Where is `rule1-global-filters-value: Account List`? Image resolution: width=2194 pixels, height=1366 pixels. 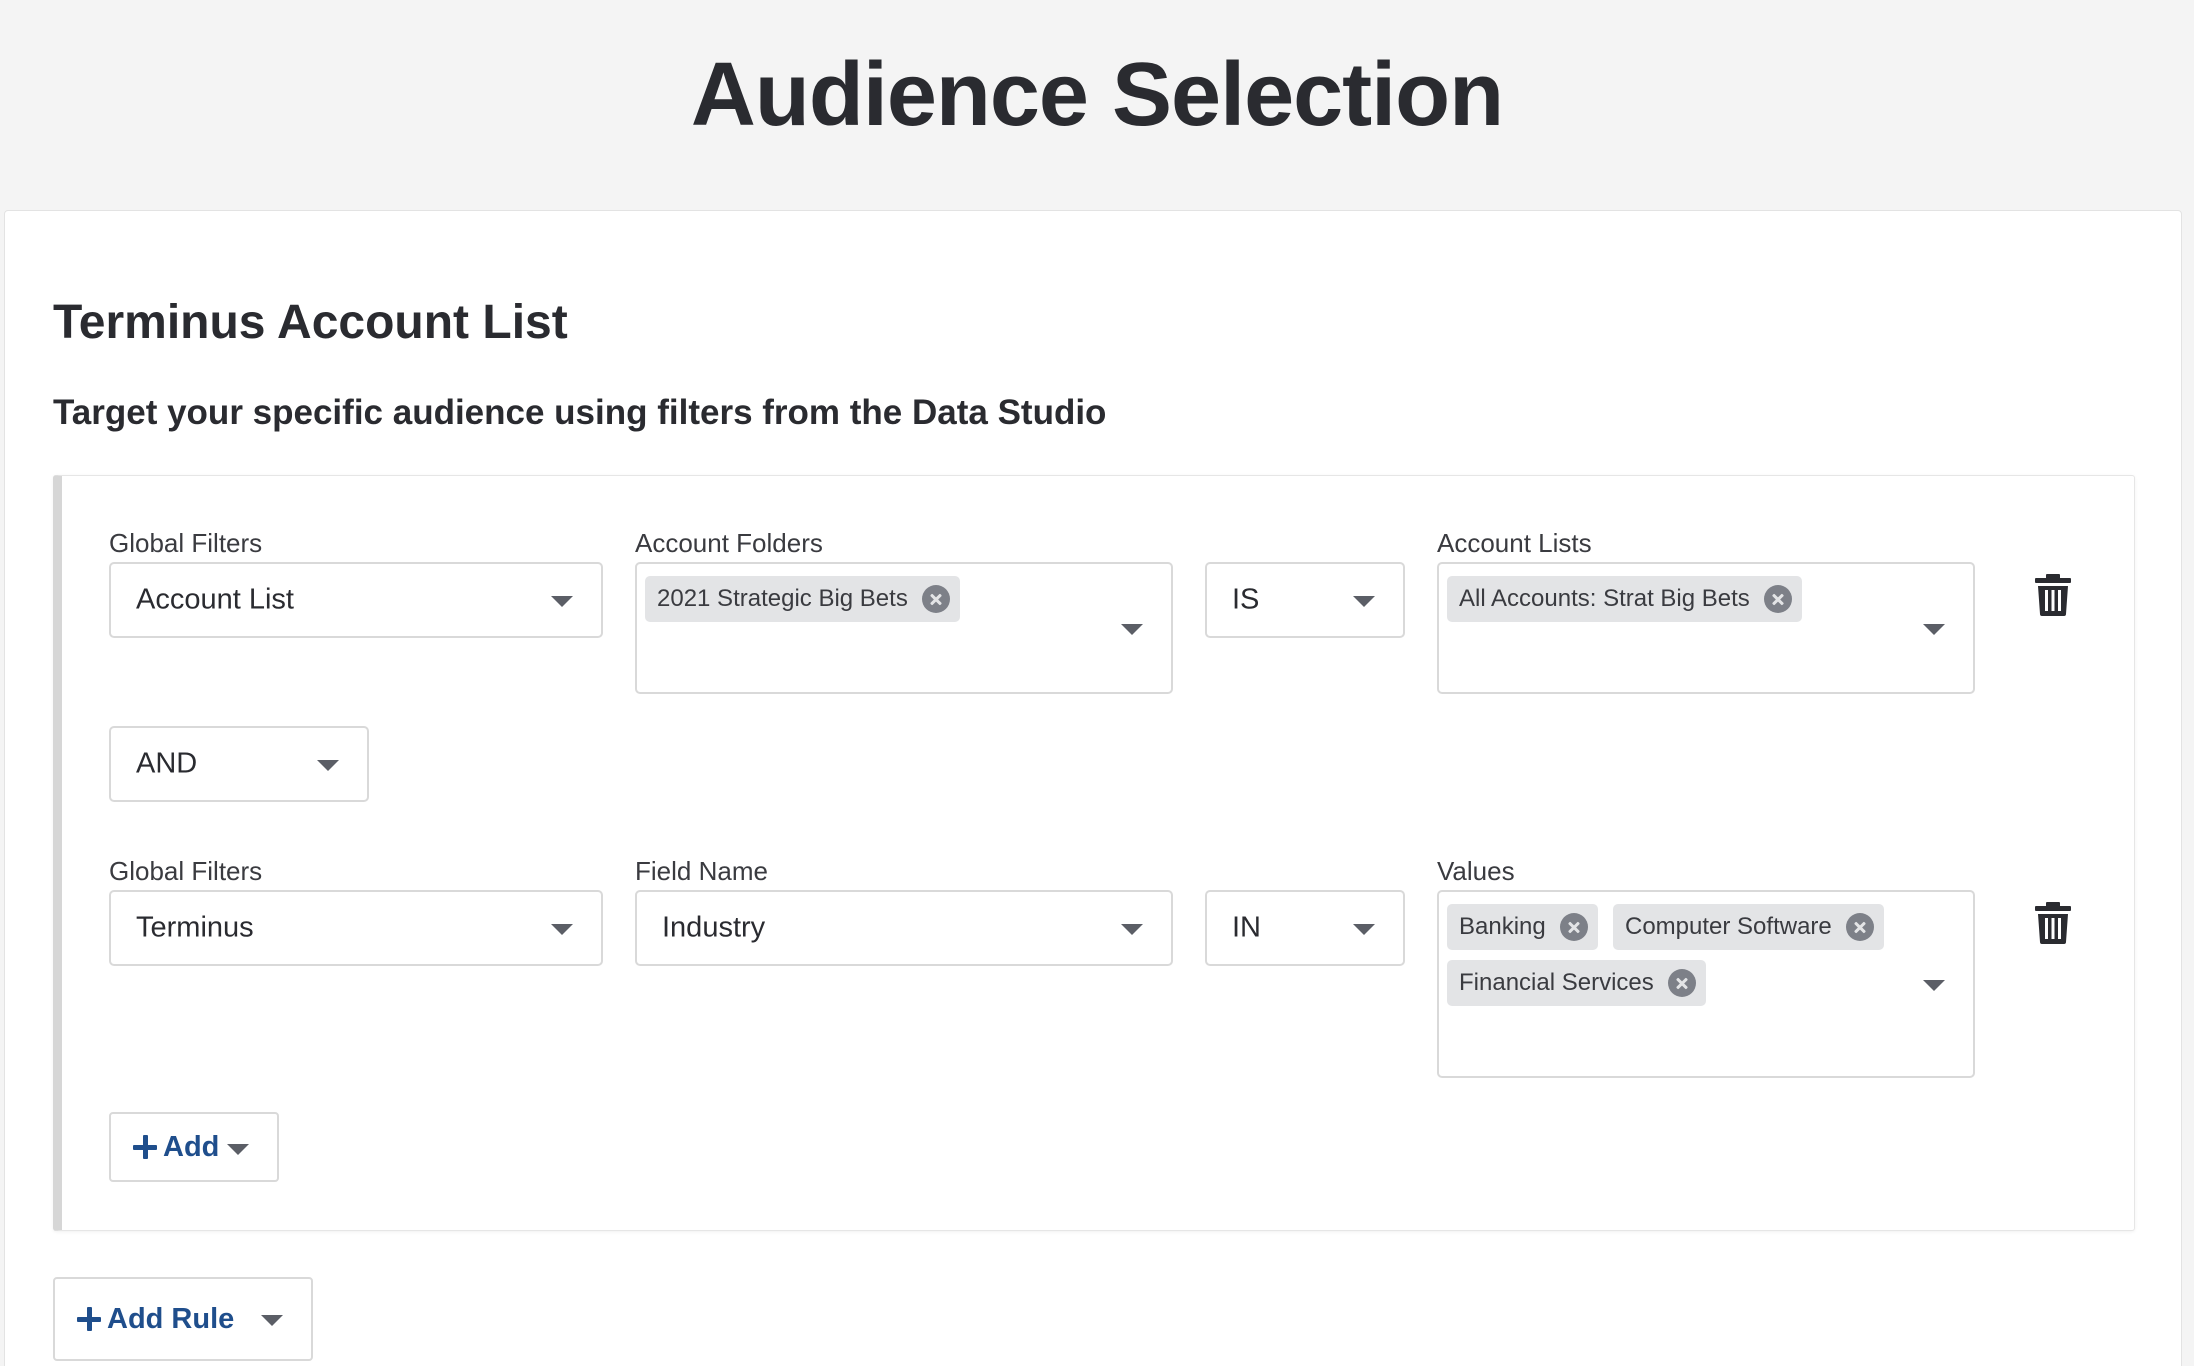 rule1-global-filters-value: Account List is located at coordinates (215, 599).